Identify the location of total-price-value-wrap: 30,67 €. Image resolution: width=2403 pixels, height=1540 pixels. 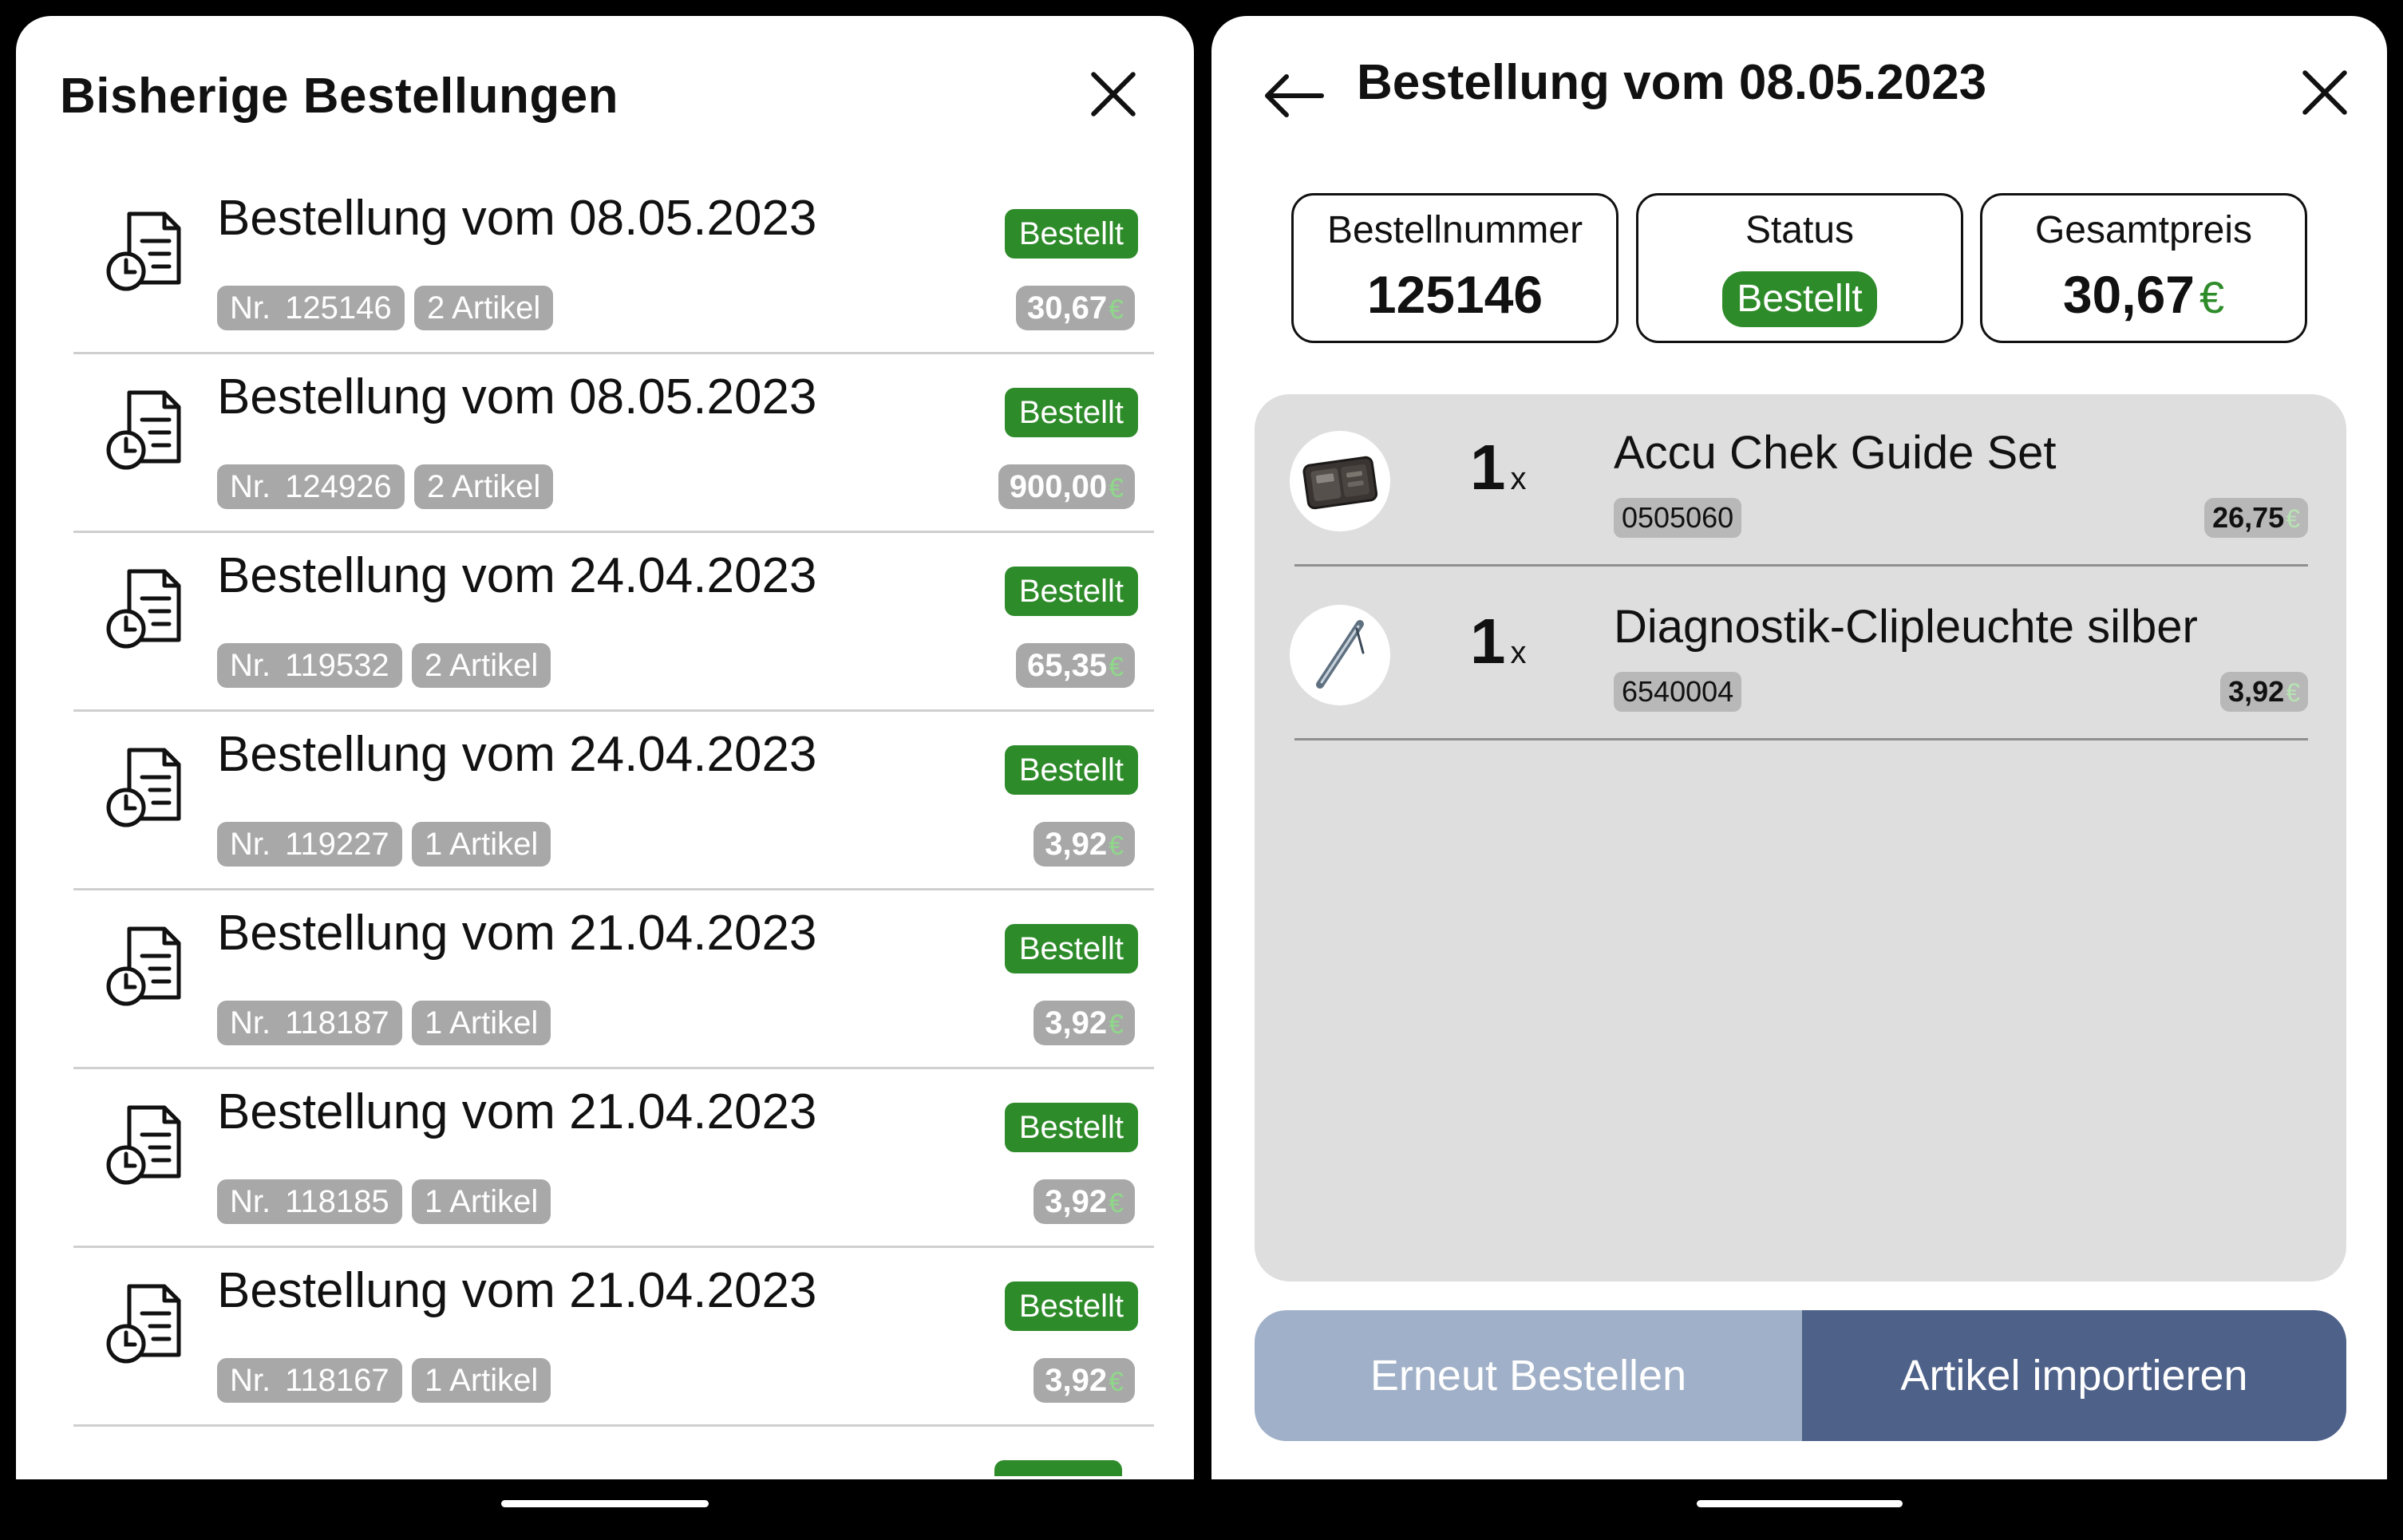
(2143, 294).